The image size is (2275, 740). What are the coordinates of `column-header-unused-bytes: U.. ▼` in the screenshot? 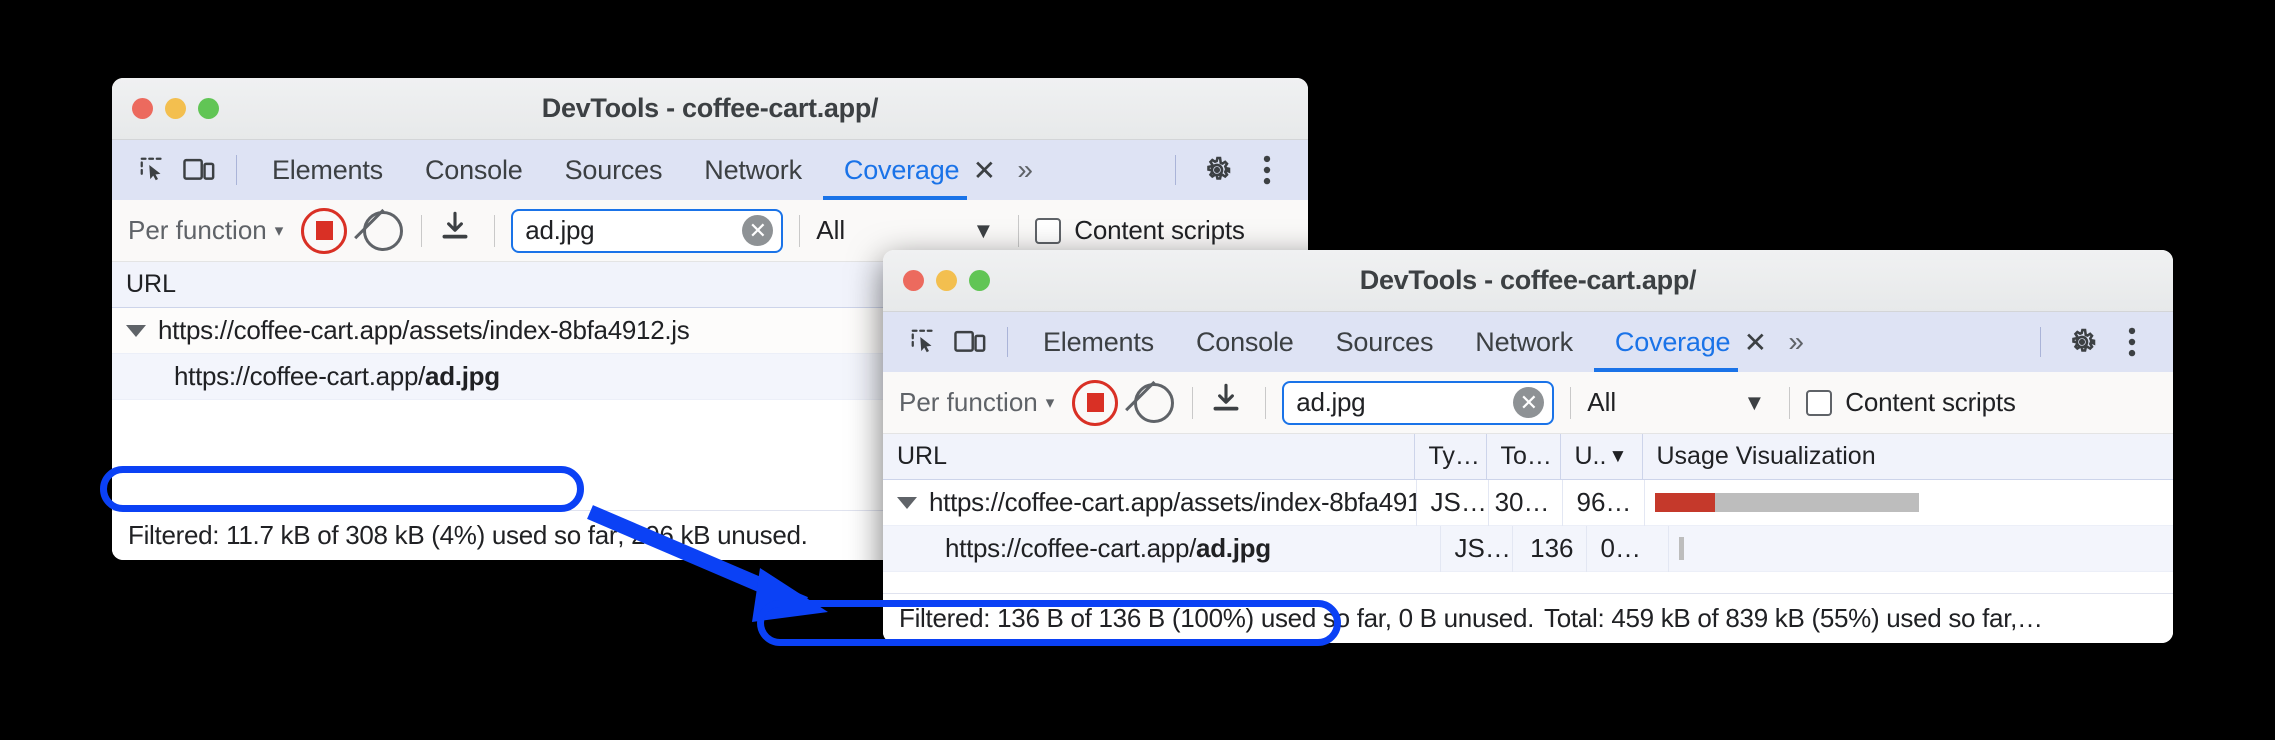 It's located at (1602, 456).